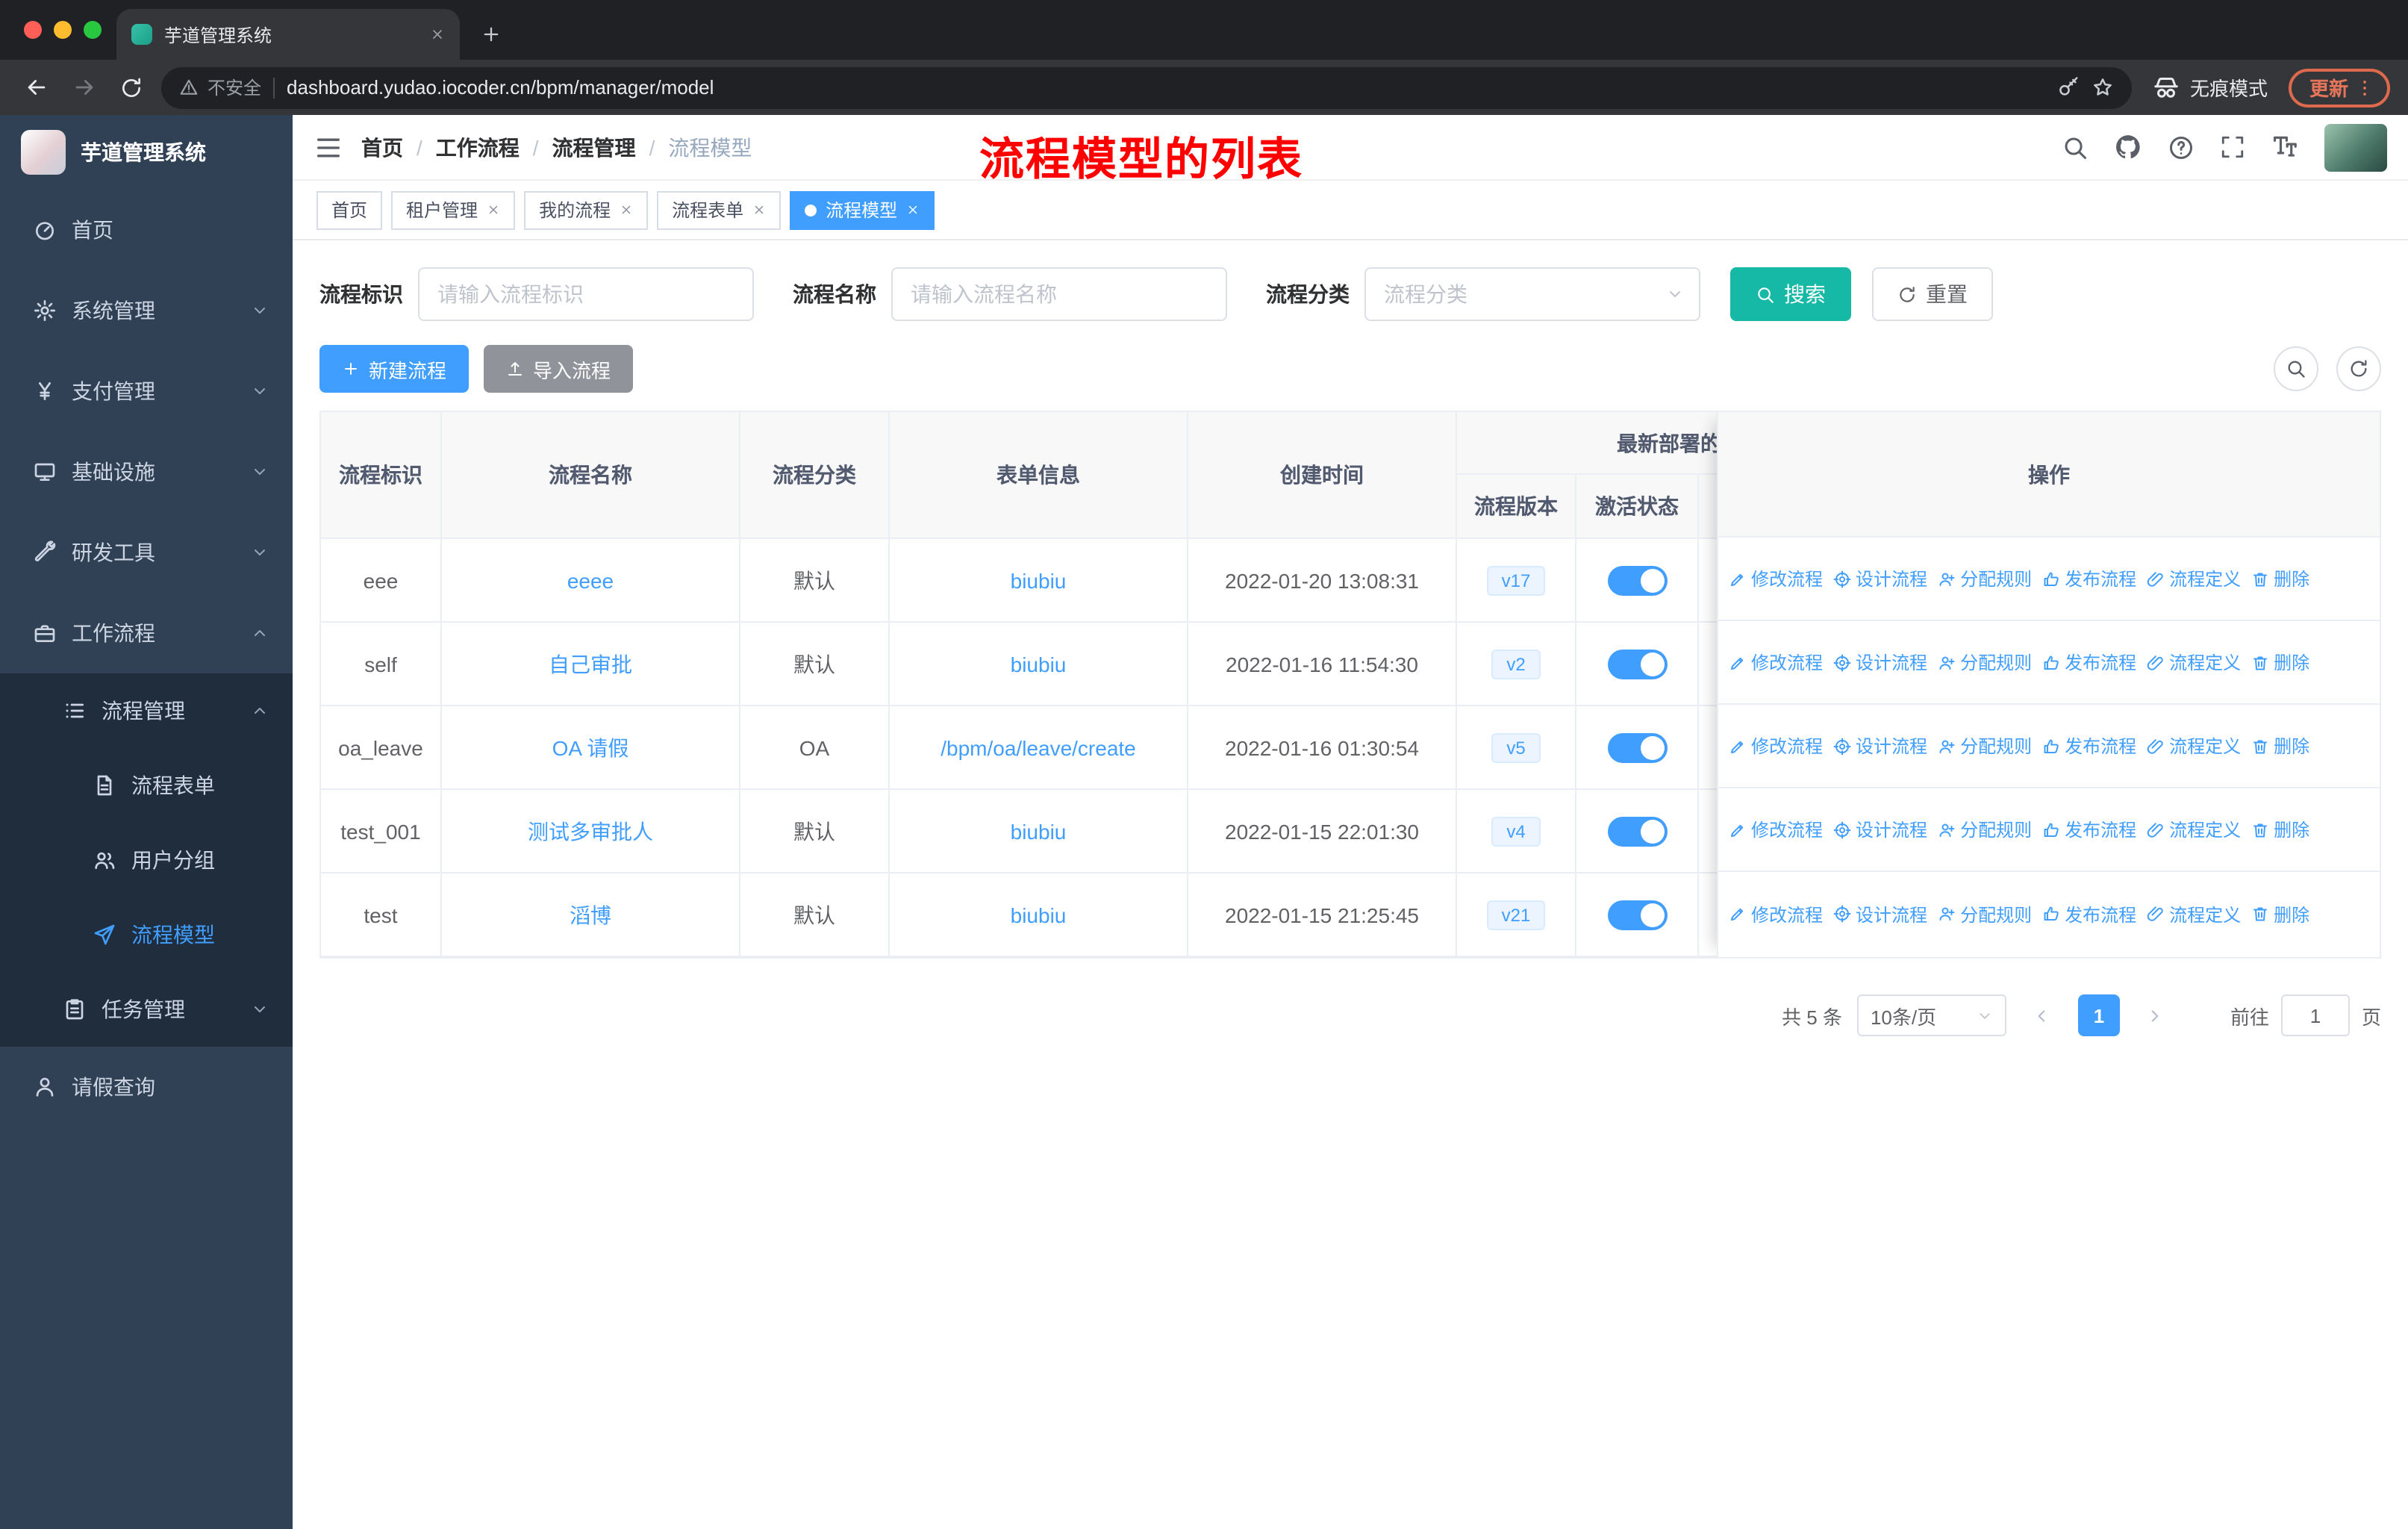 The width and height of the screenshot is (2408, 1529). Describe the element at coordinates (2181, 147) in the screenshot. I see `question-icon` at that location.